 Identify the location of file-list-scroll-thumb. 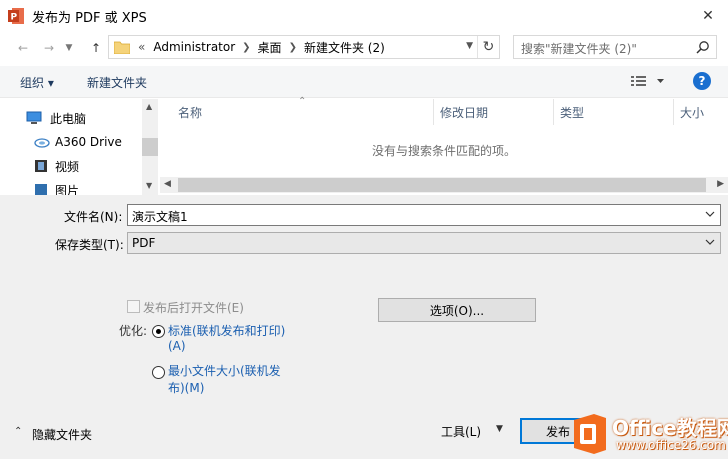
(442, 185).